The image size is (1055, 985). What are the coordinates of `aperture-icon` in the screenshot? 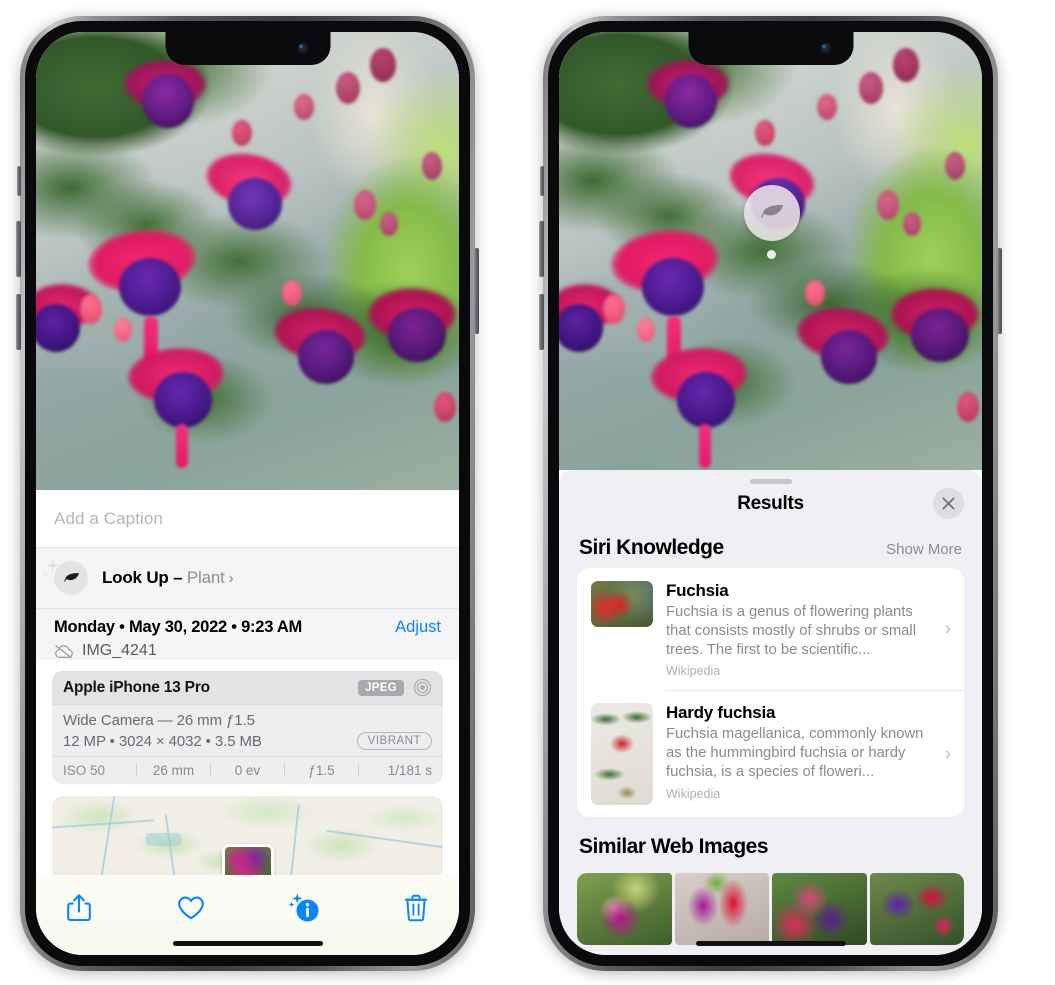 It's located at (422, 687).